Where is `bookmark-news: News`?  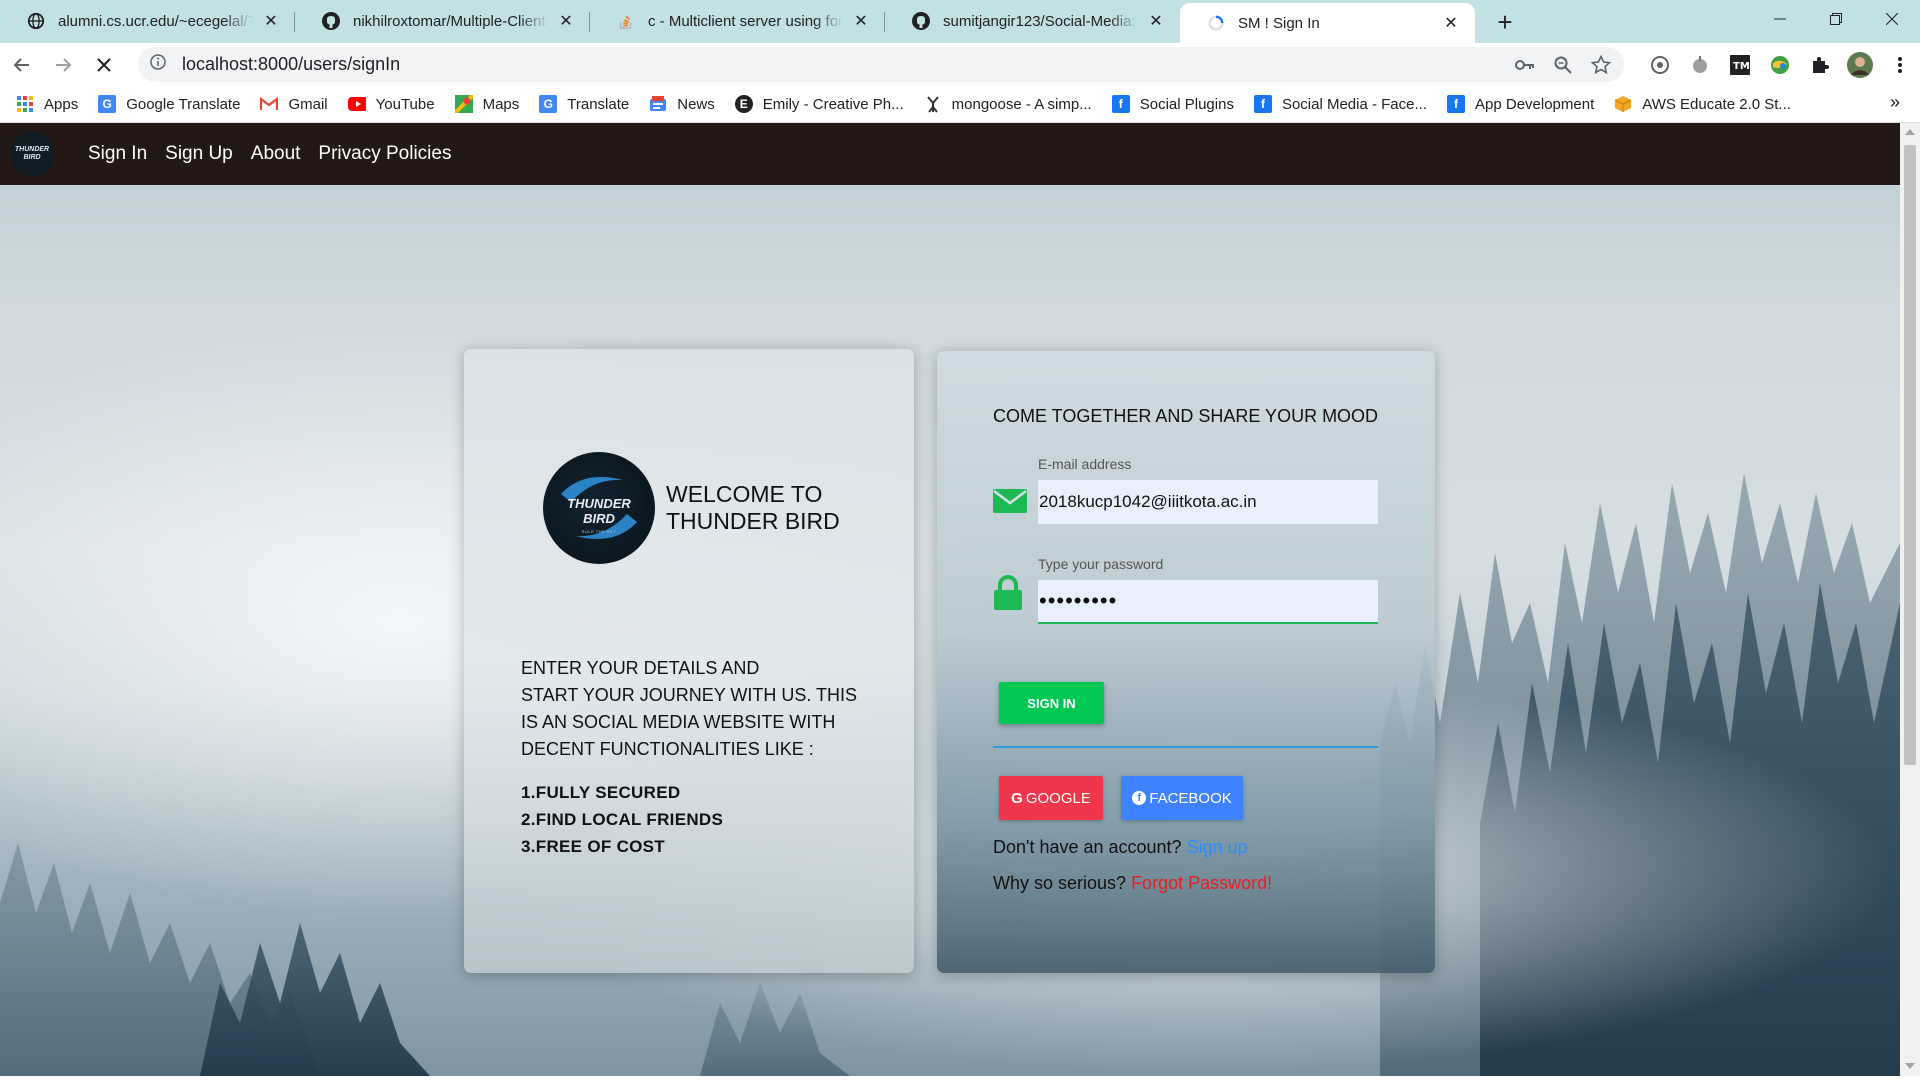
bookmark-news: News is located at coordinates (682, 104).